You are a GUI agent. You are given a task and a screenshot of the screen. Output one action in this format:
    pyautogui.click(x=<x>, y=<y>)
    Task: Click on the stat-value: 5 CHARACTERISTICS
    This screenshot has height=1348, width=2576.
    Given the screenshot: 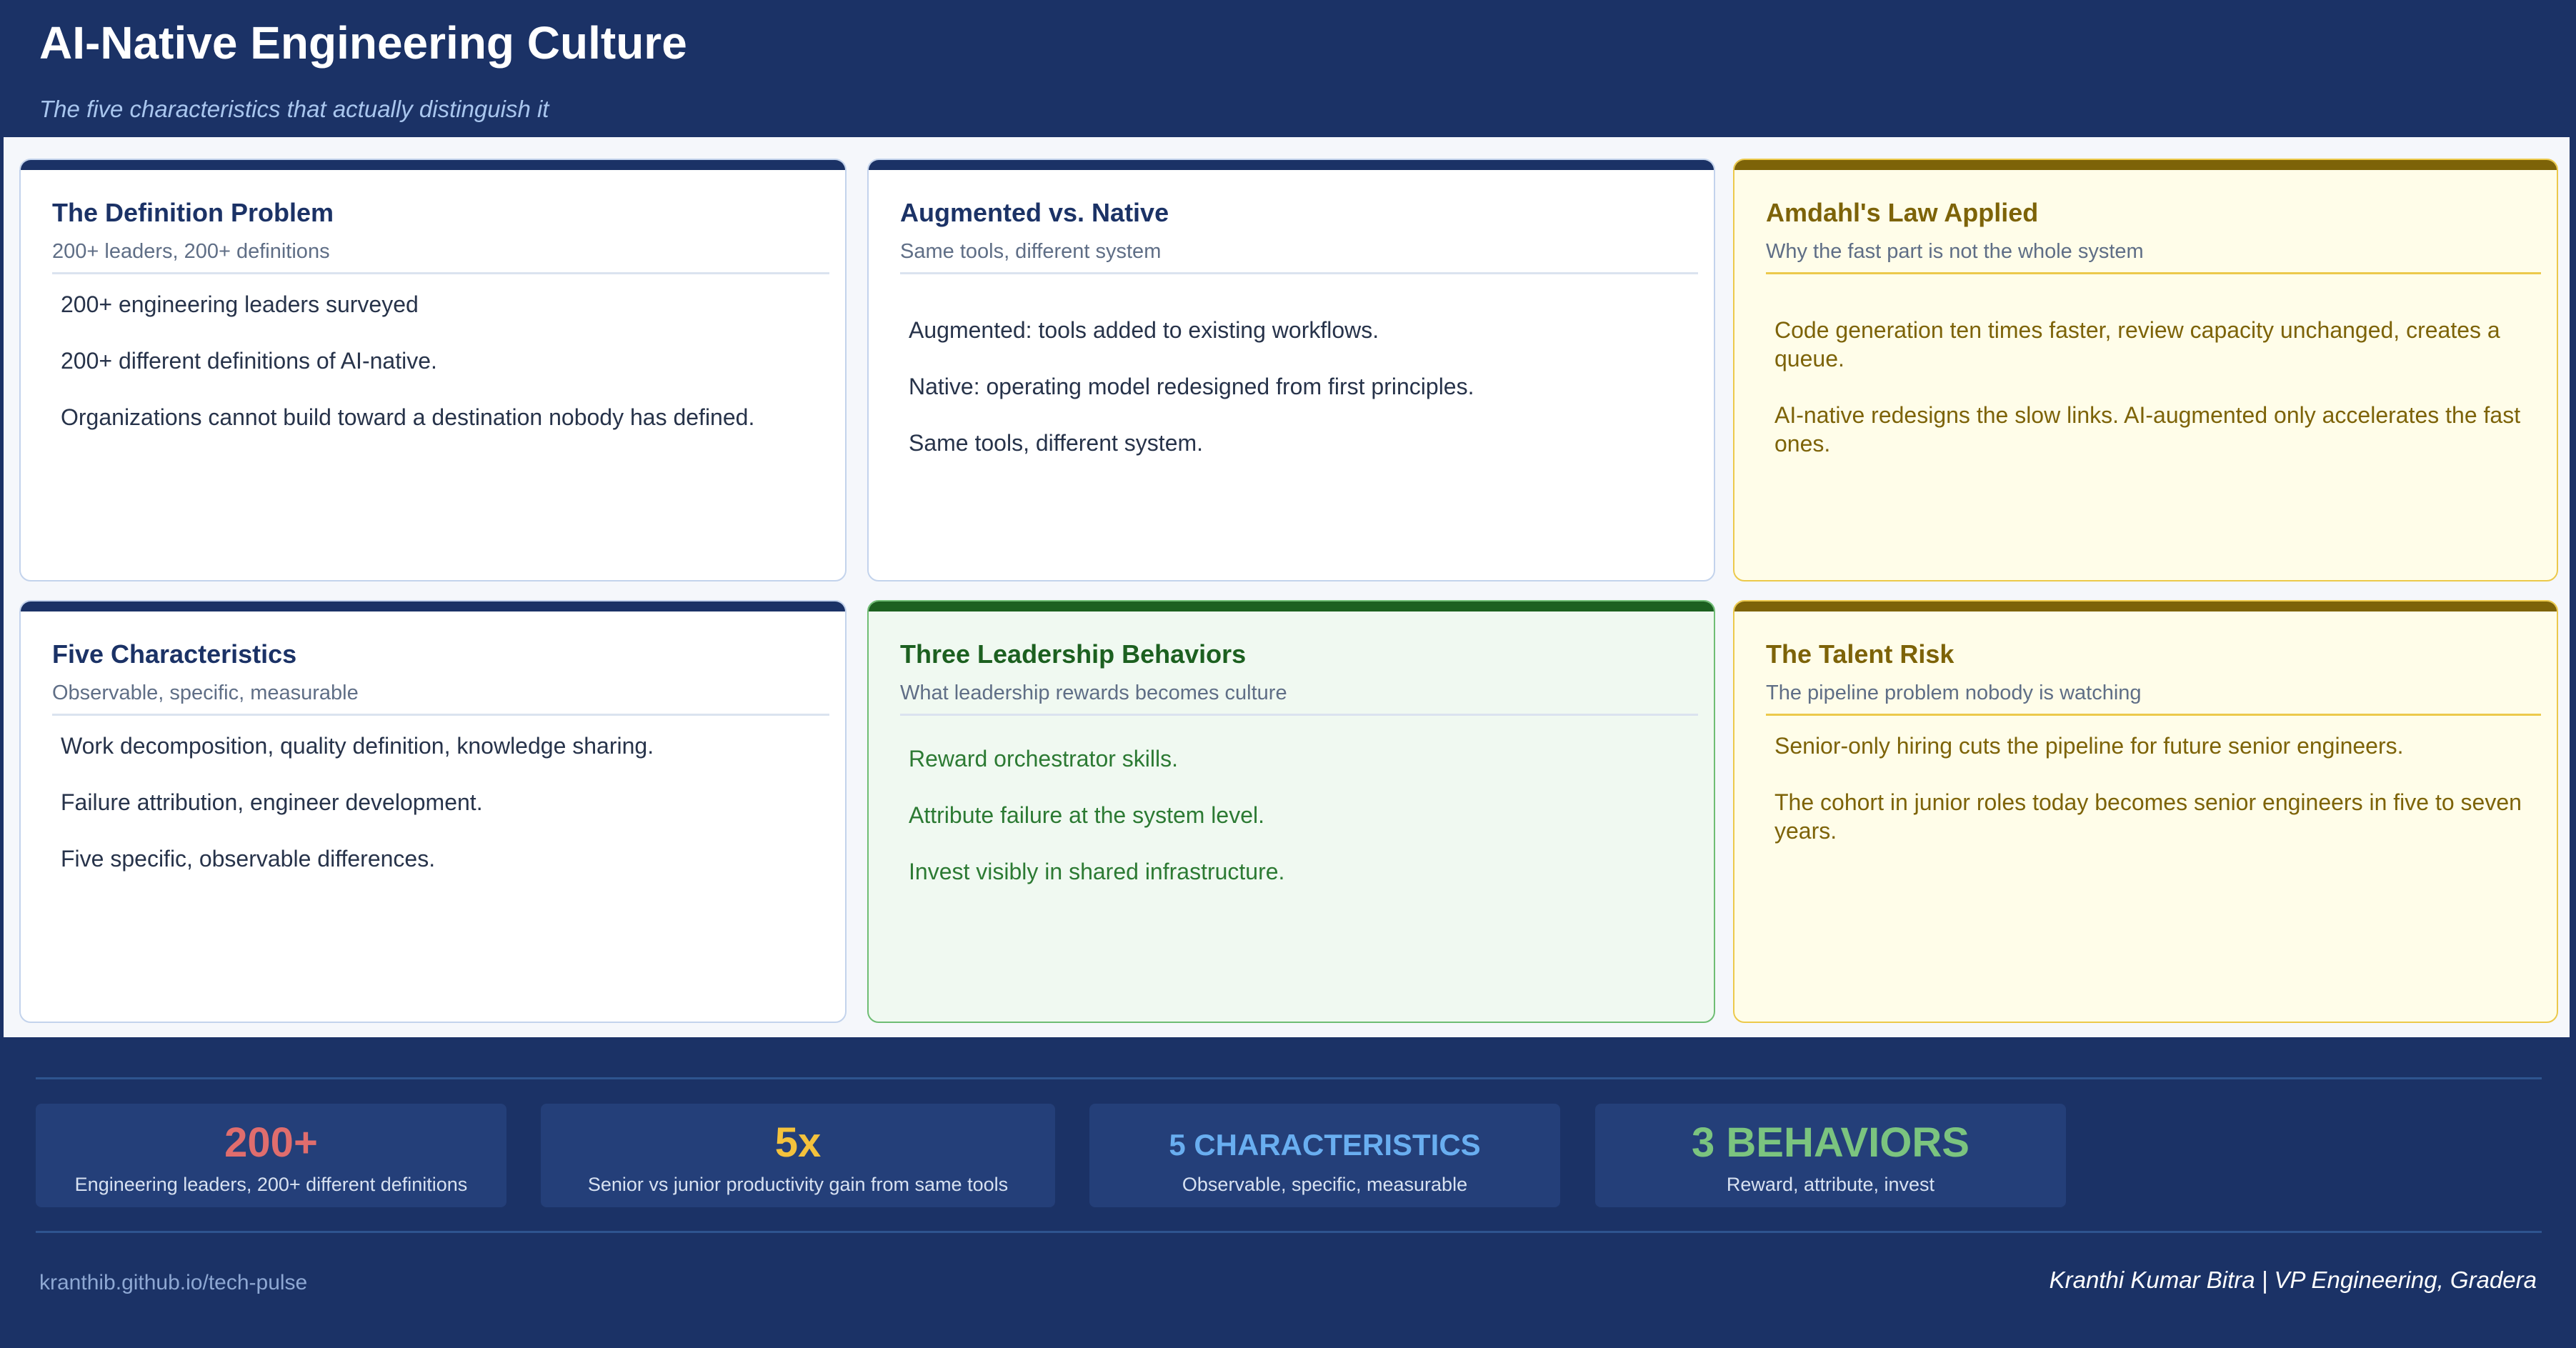 What is the action you would take?
    pyautogui.click(x=1325, y=1145)
    